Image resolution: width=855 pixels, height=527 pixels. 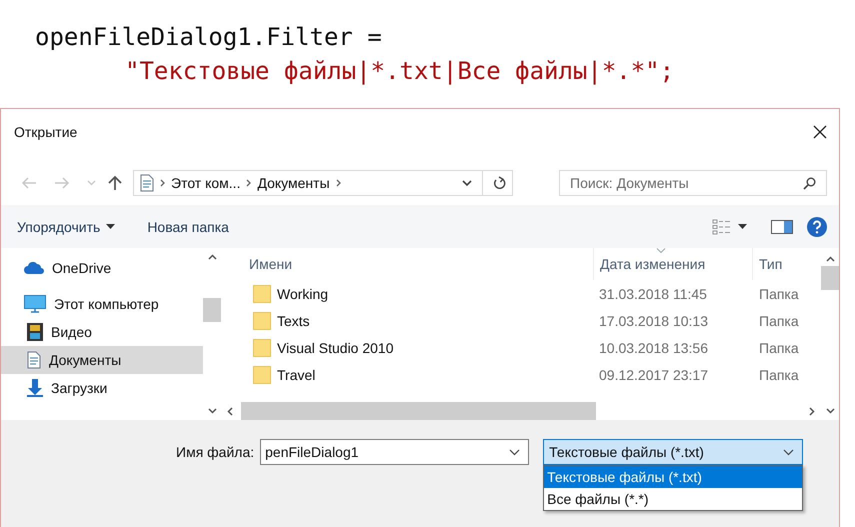 I want to click on sidebar-item: Видео, so click(x=102, y=332).